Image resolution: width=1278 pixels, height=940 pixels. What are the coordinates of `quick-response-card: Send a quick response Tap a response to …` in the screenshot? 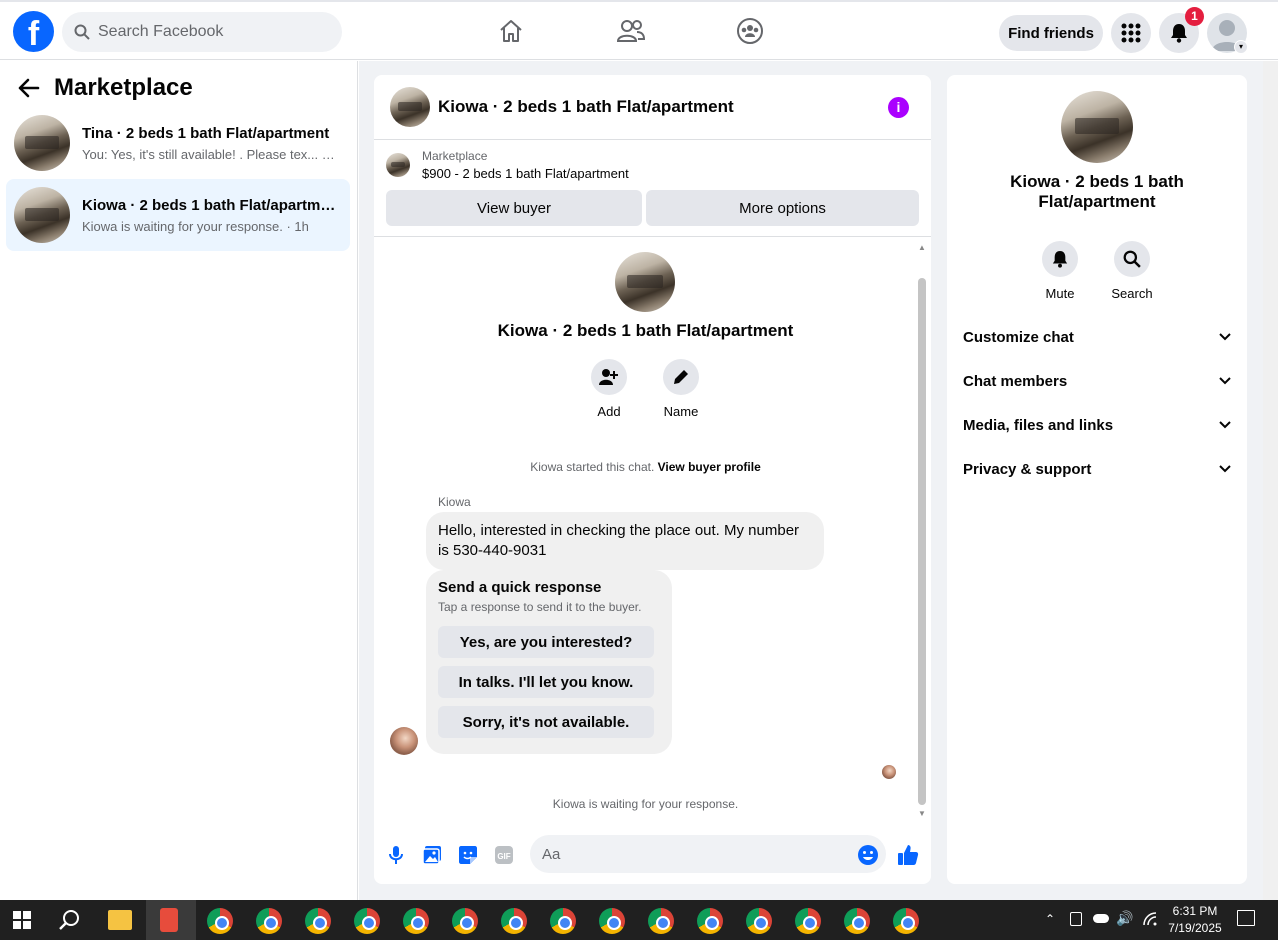 It's located at (549, 662).